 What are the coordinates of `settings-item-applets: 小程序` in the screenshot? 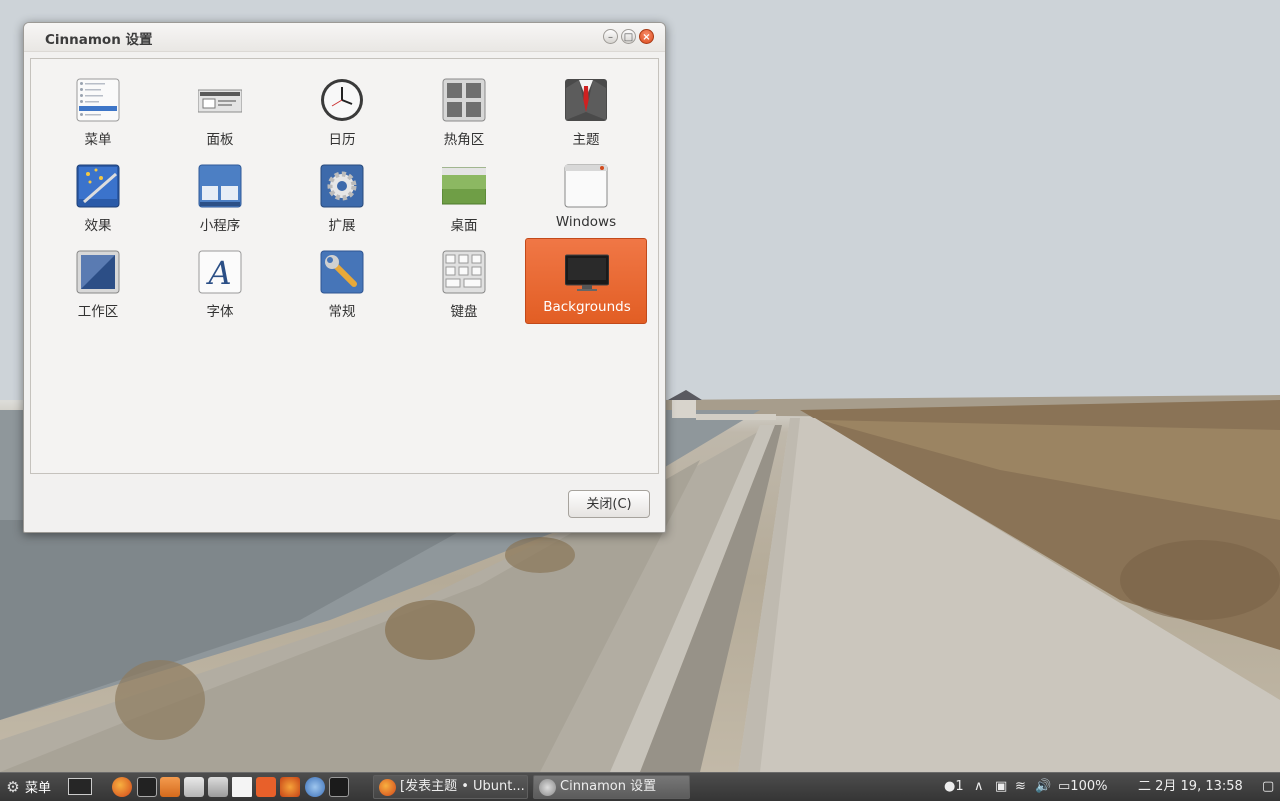 It's located at (220, 197).